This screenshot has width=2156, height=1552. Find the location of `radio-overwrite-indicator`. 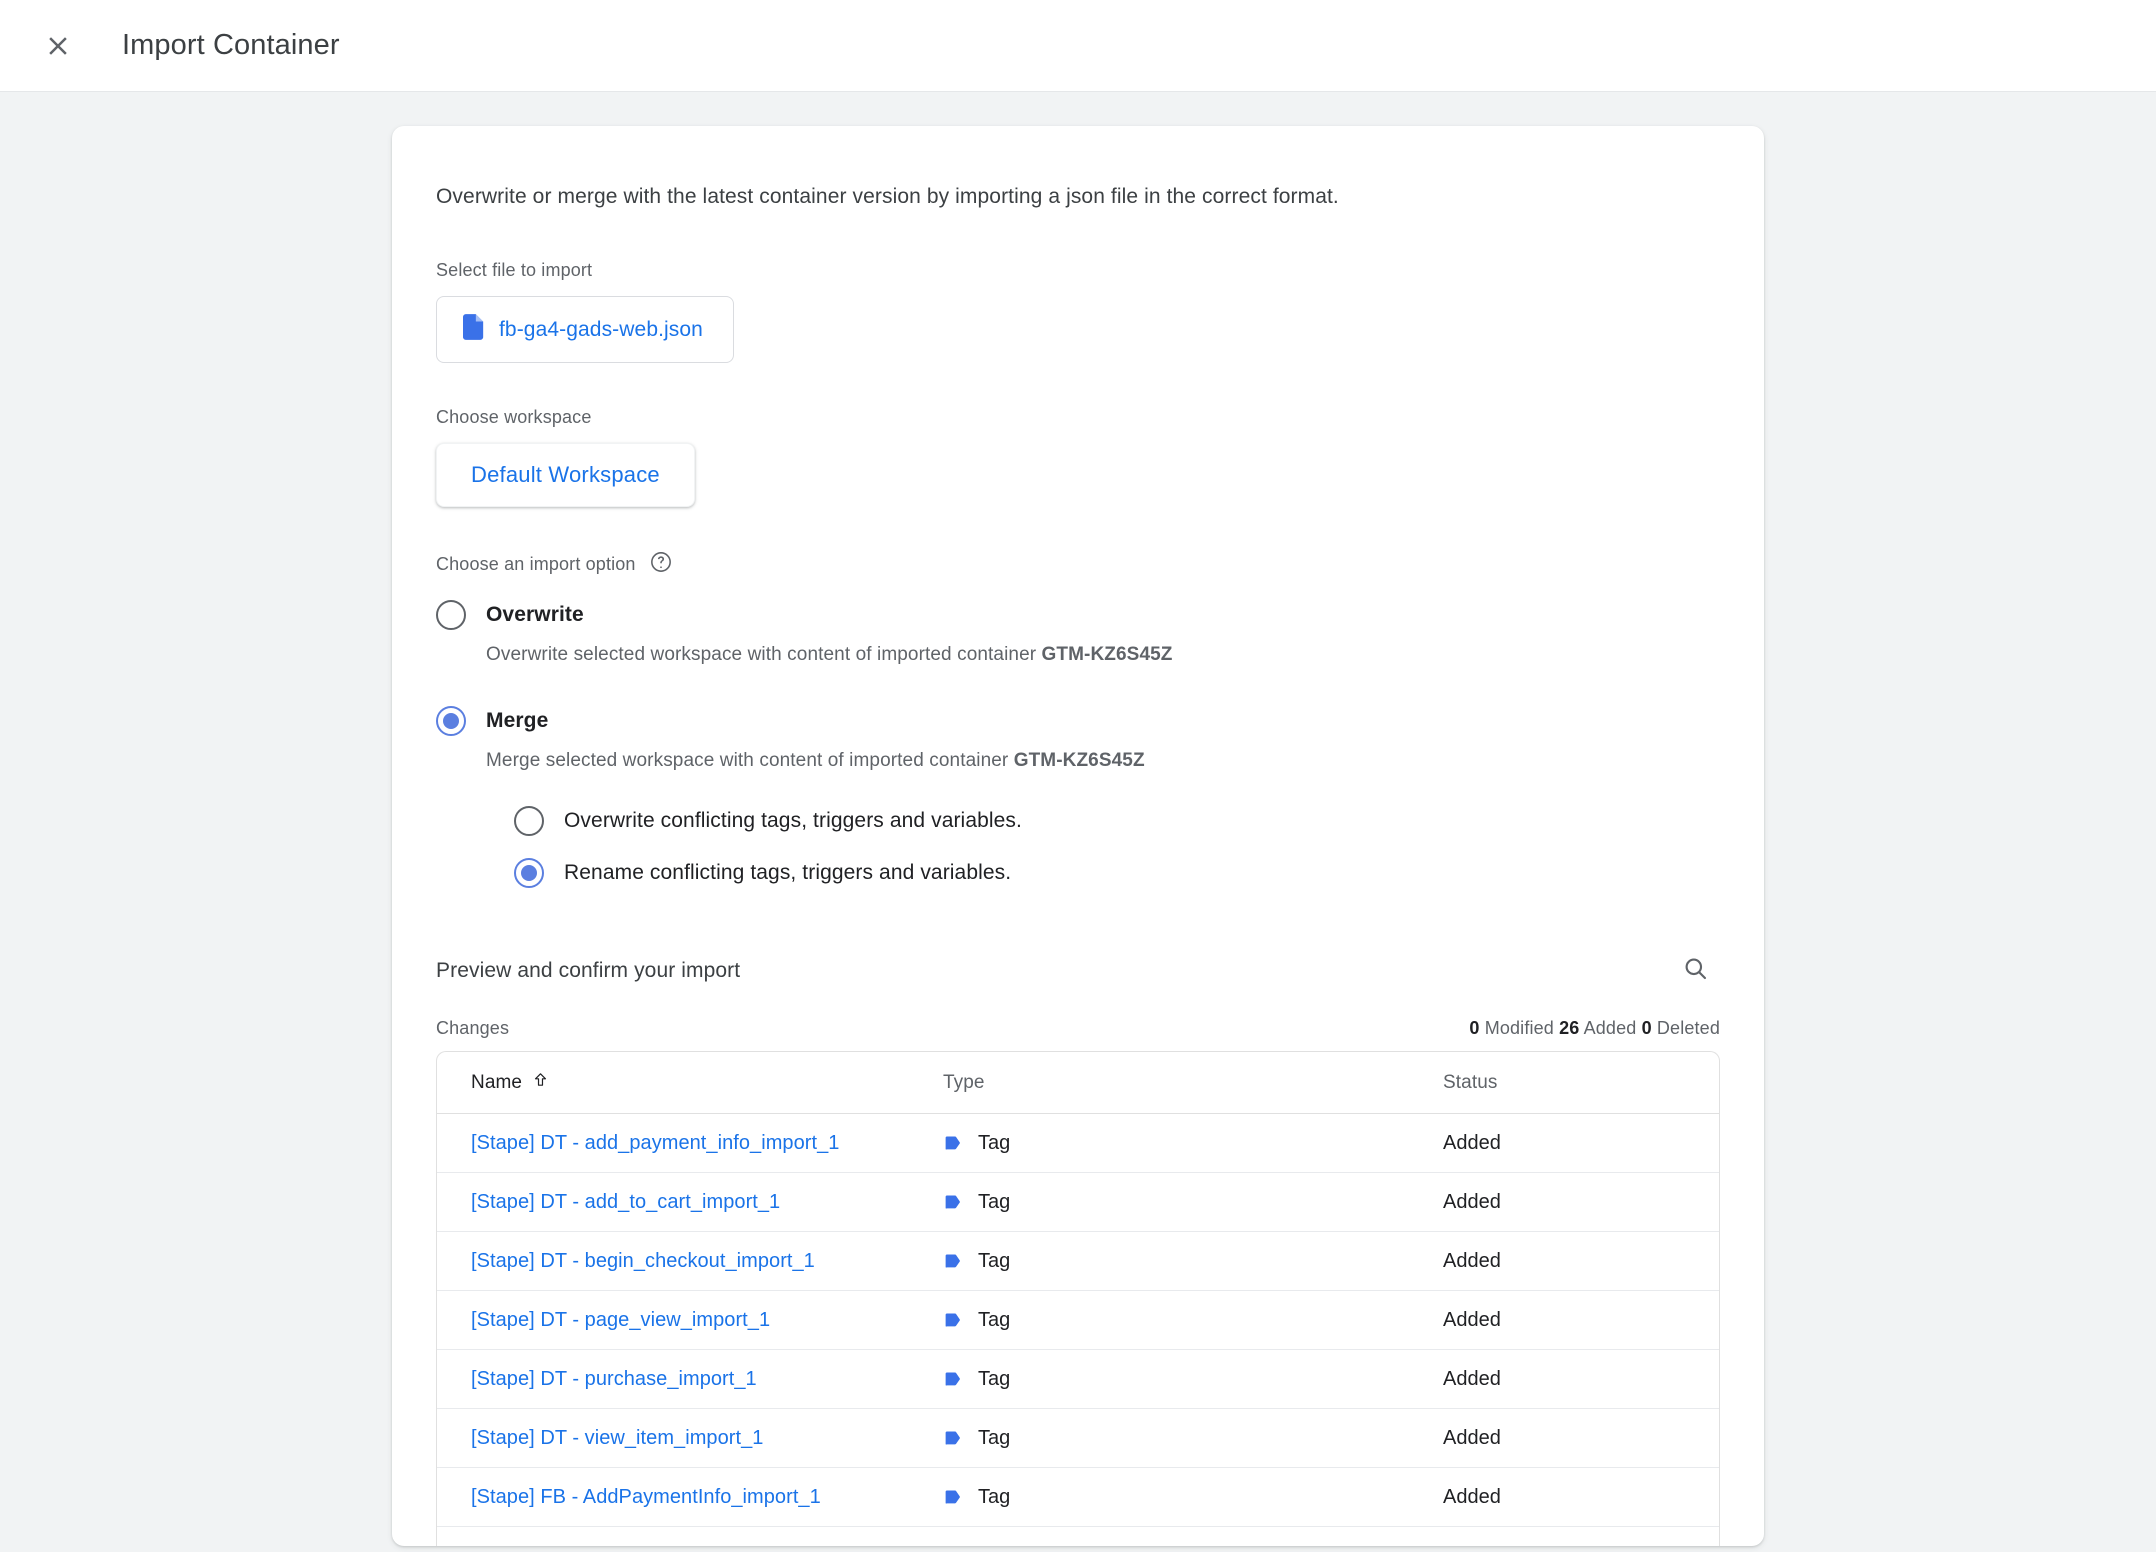

radio-overwrite-indicator is located at coordinates (451, 615).